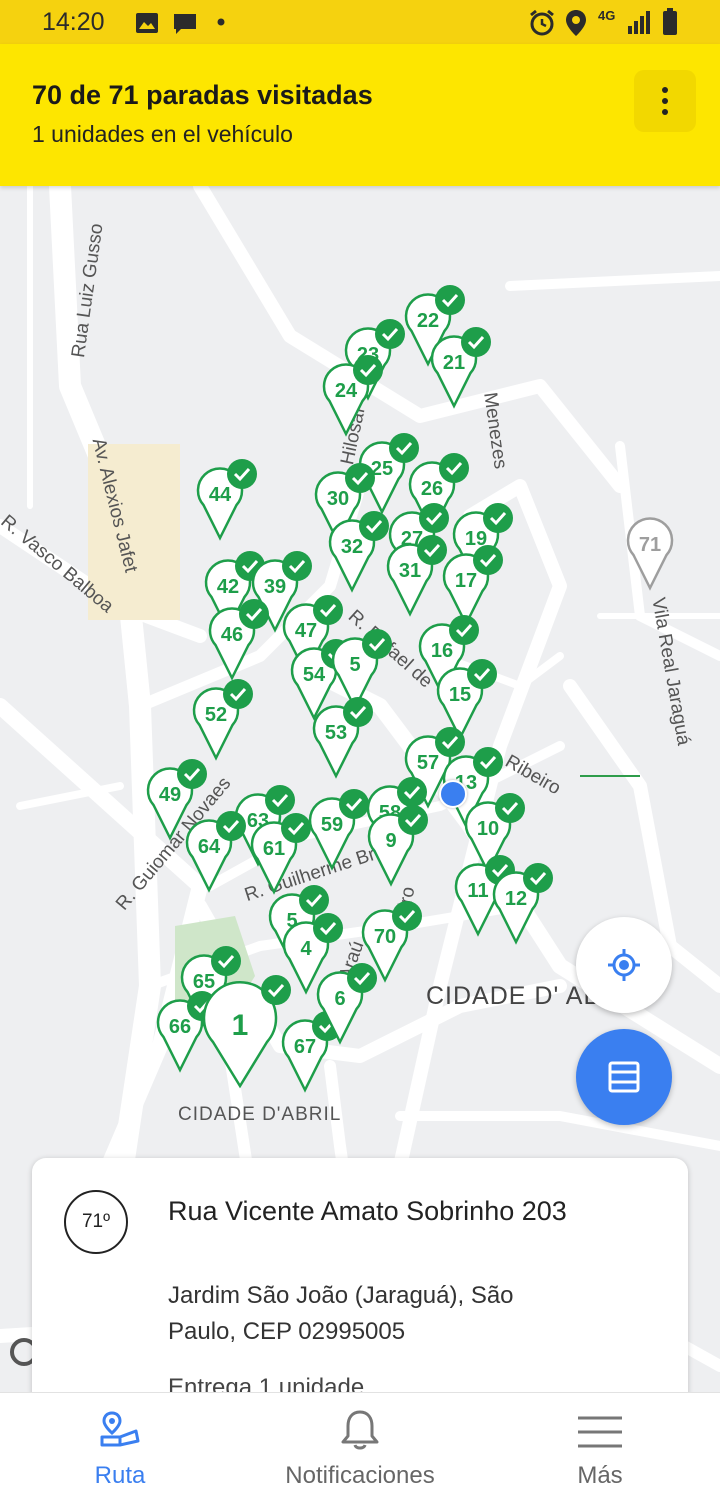  Describe the element at coordinates (120, 1449) in the screenshot. I see `nav-route: Ruta` at that location.